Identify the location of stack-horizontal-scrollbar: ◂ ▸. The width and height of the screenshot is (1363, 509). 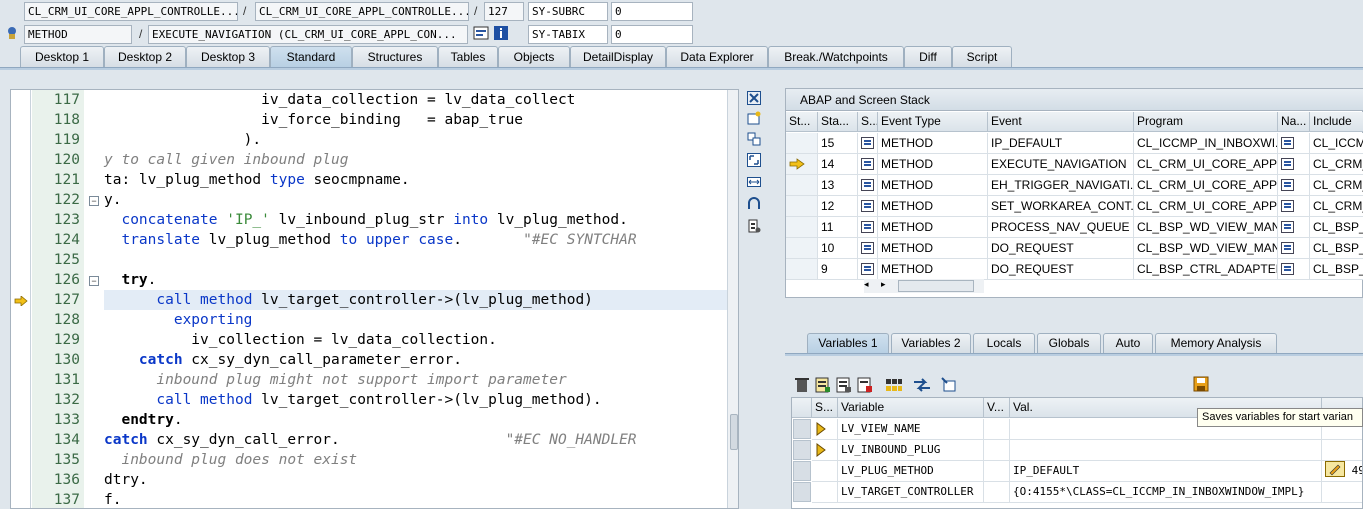
(924, 286).